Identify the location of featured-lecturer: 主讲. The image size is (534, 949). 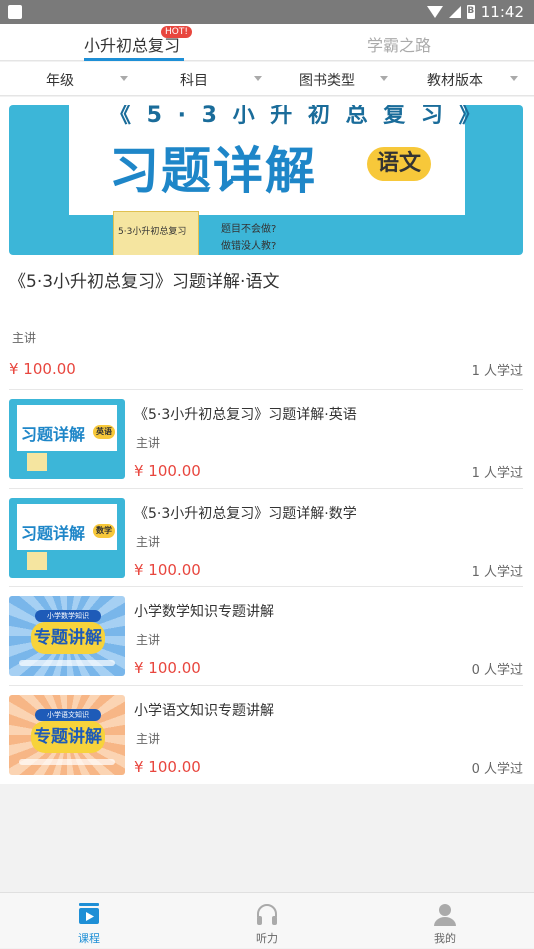
(24, 338).